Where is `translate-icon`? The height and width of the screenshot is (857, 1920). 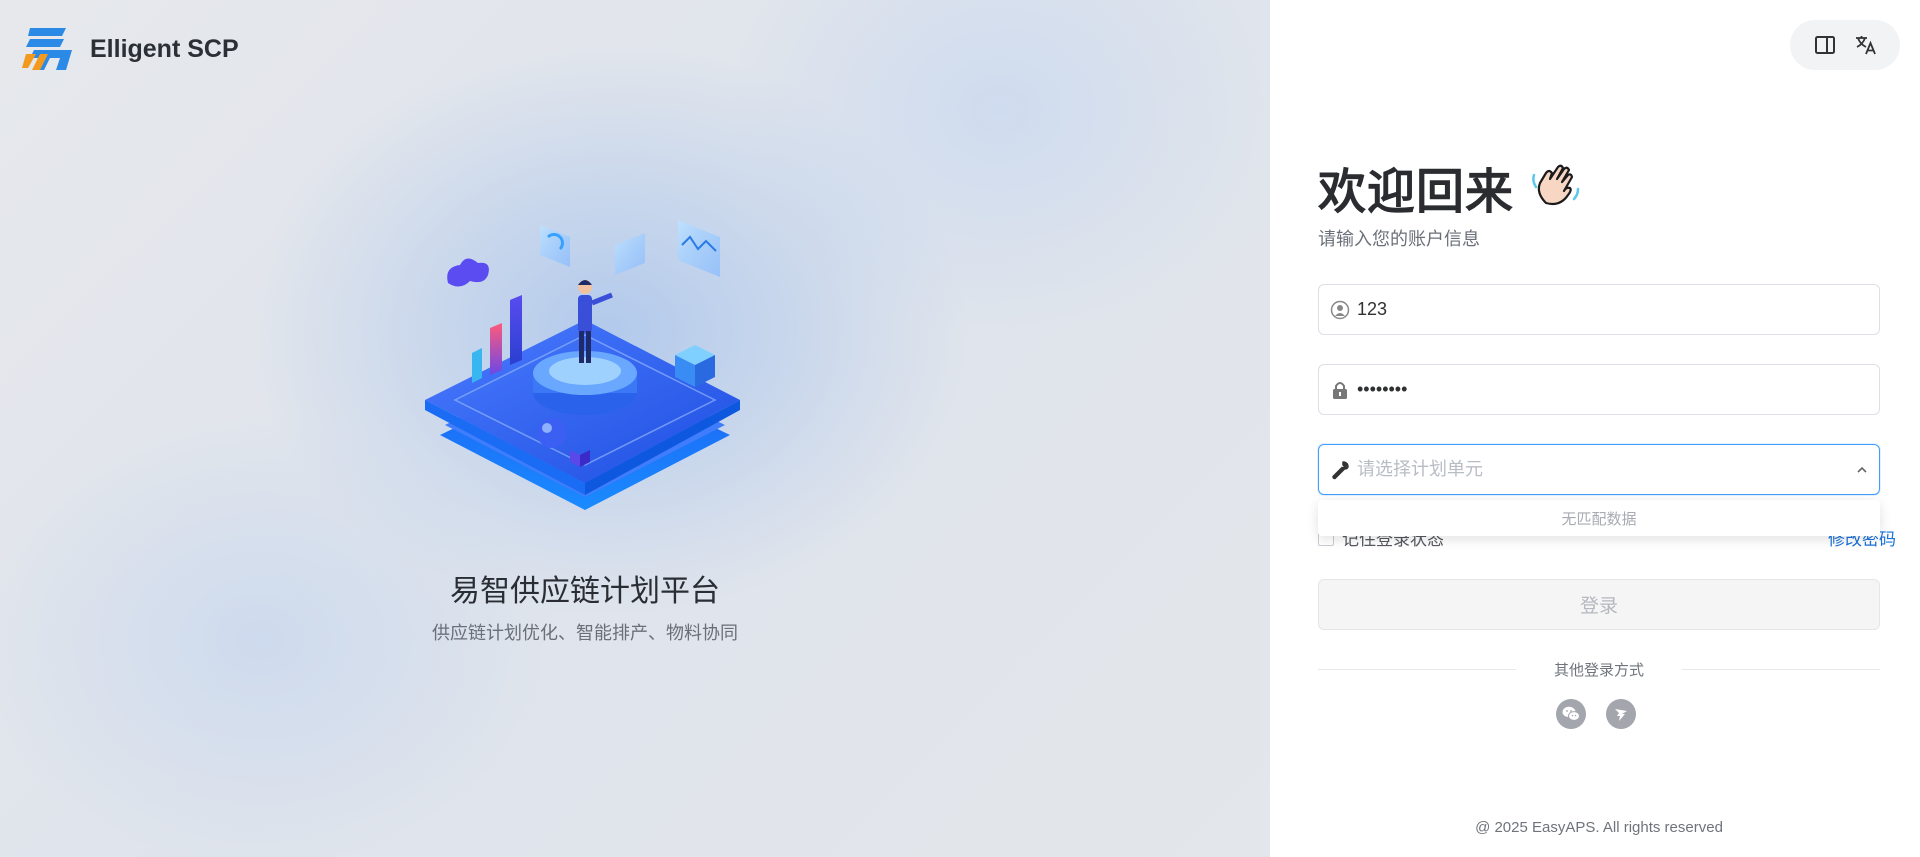
translate-icon is located at coordinates (1865, 45).